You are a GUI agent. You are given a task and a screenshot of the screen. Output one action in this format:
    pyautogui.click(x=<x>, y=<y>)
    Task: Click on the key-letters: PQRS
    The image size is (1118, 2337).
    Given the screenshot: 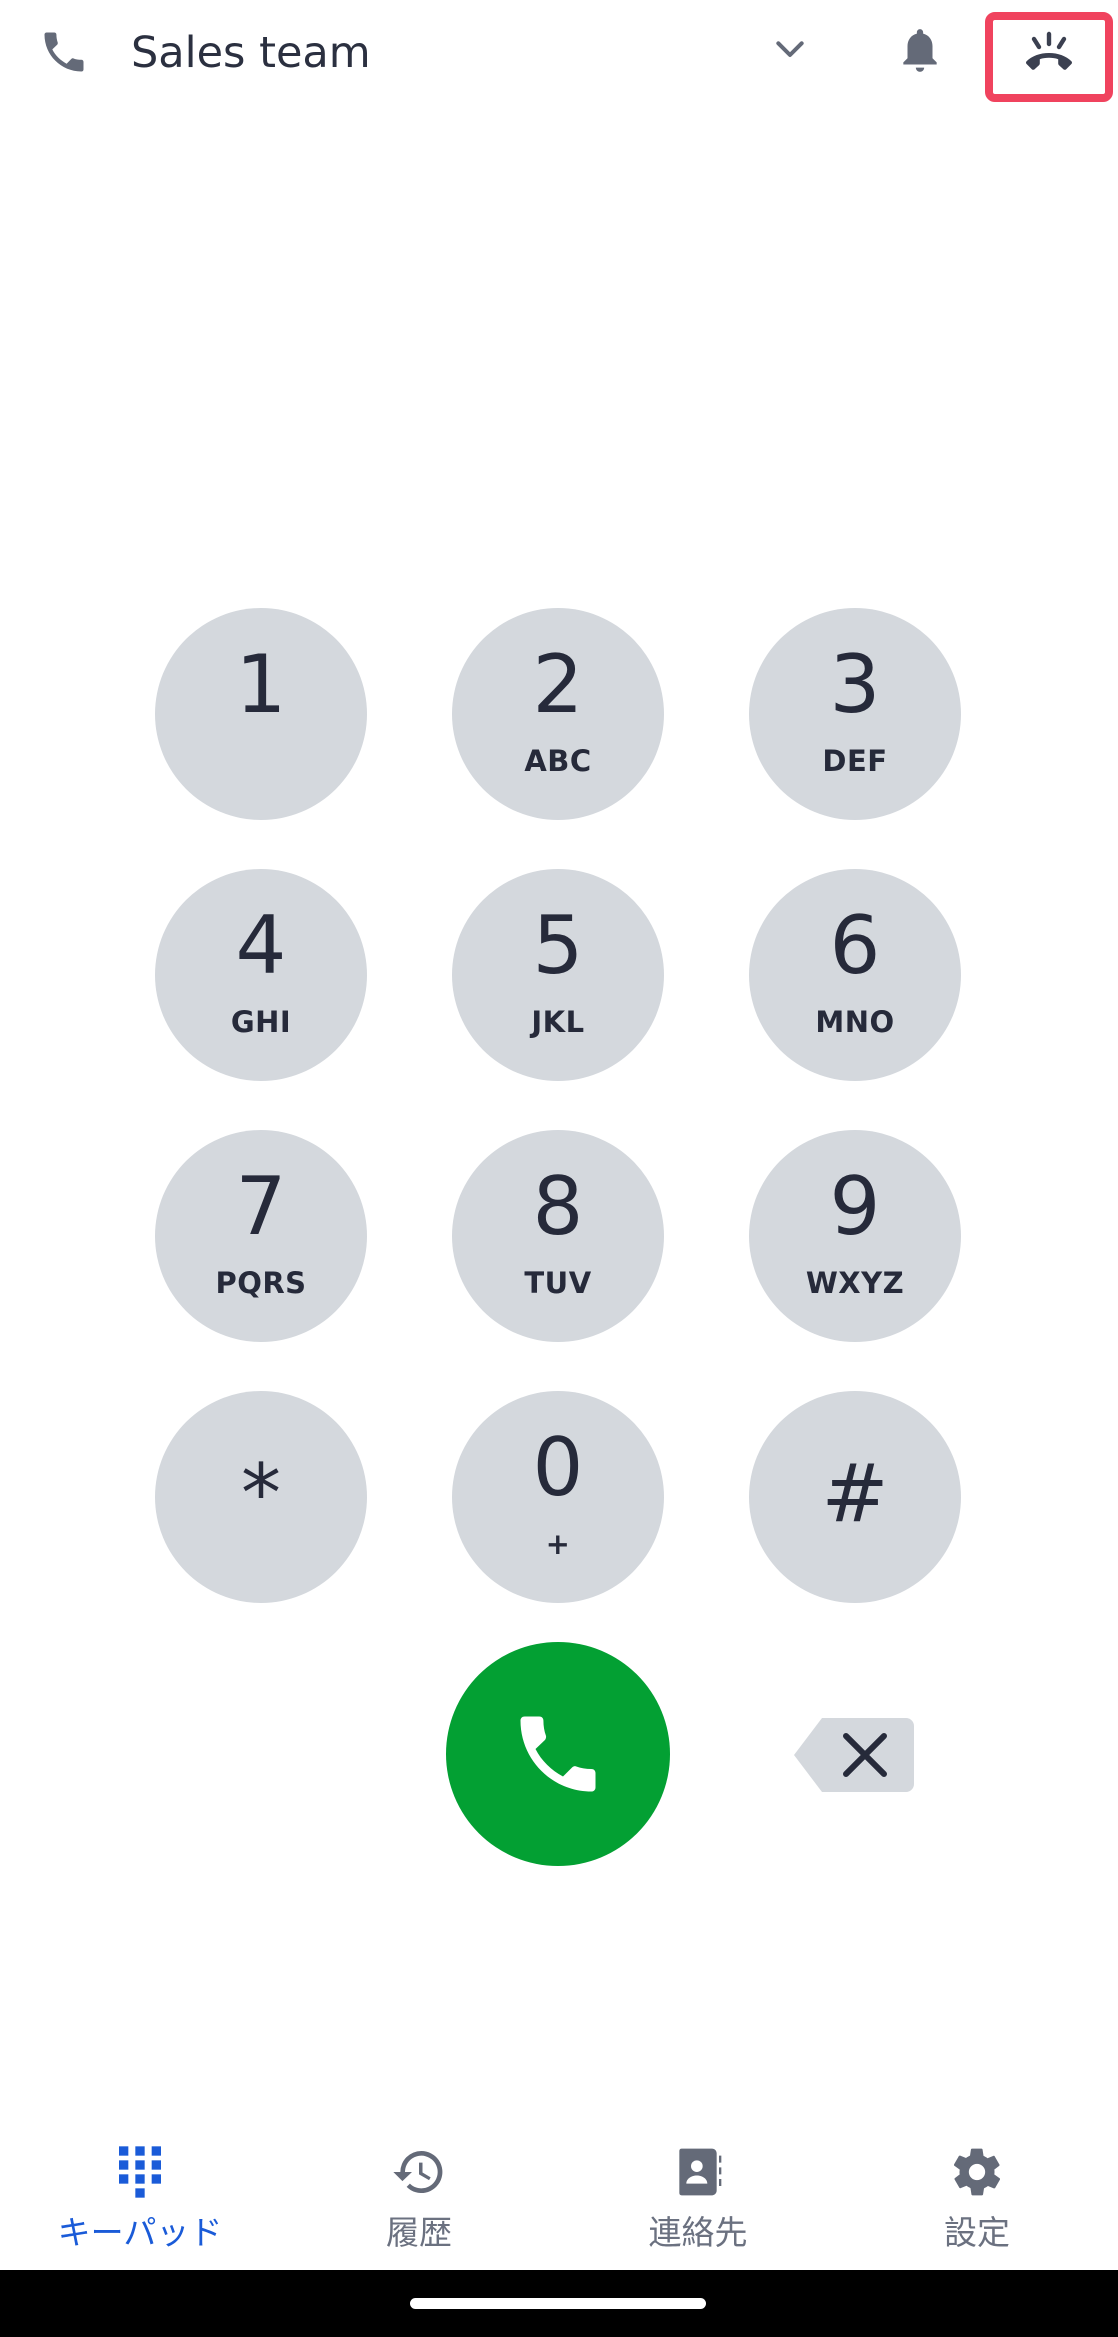 What is the action you would take?
    pyautogui.click(x=261, y=1283)
    